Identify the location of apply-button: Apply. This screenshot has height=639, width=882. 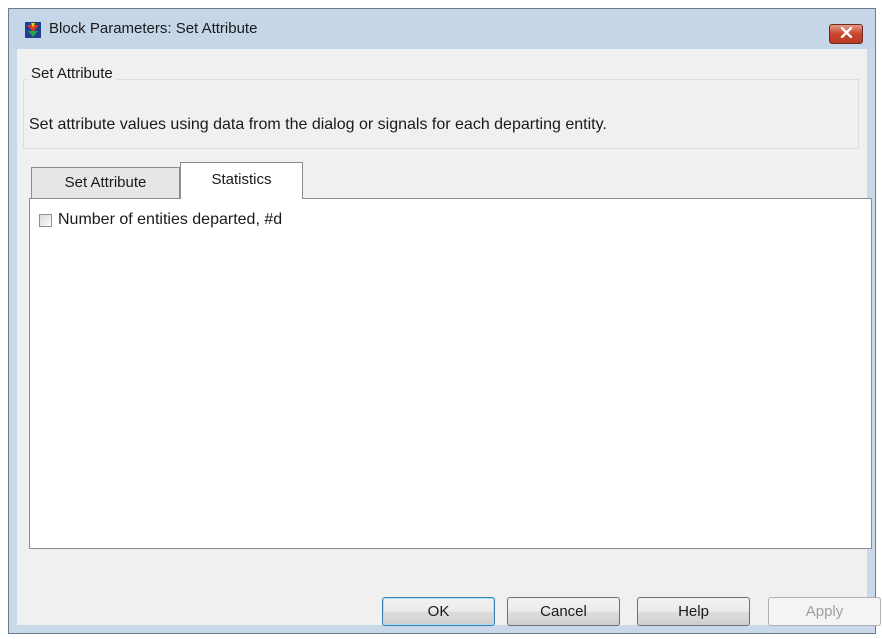
(824, 611).